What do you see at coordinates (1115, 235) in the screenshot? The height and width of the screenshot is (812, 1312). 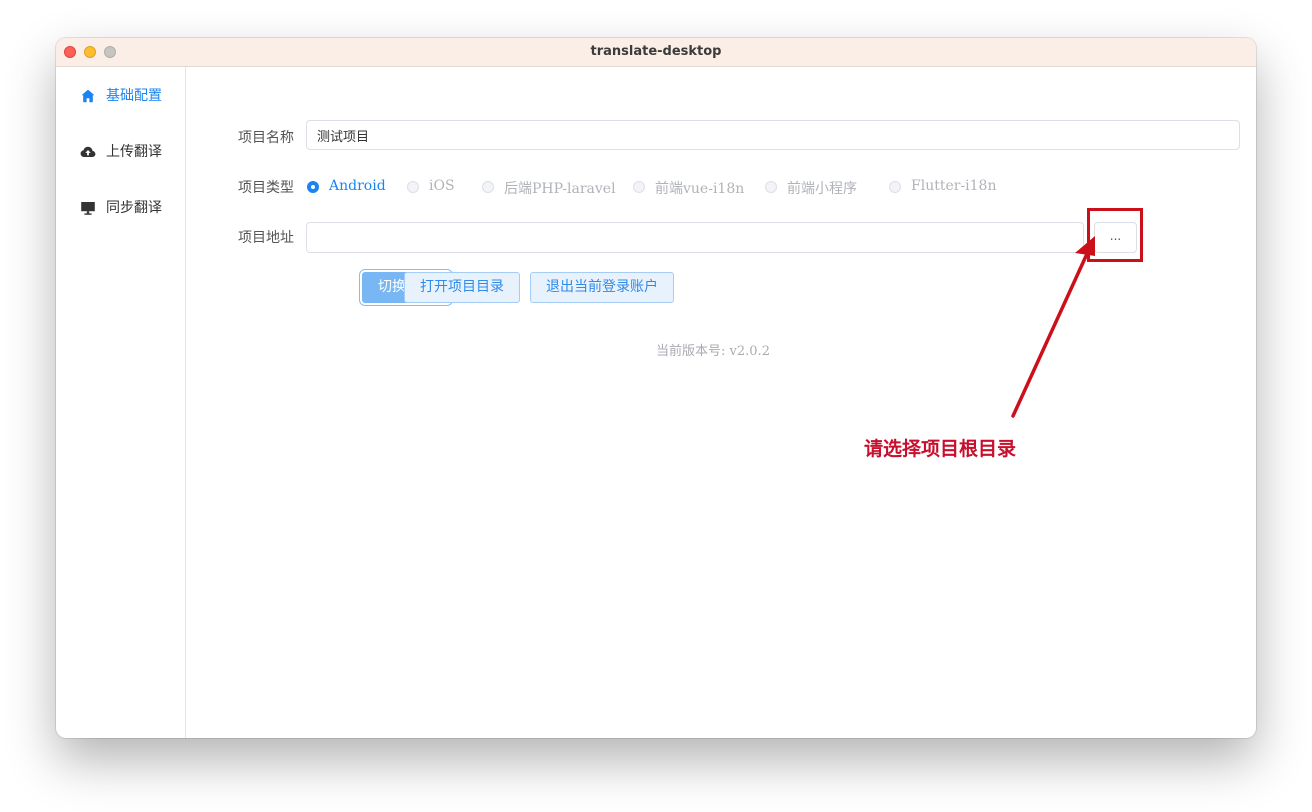 I see `annotation-highlight-box` at bounding box center [1115, 235].